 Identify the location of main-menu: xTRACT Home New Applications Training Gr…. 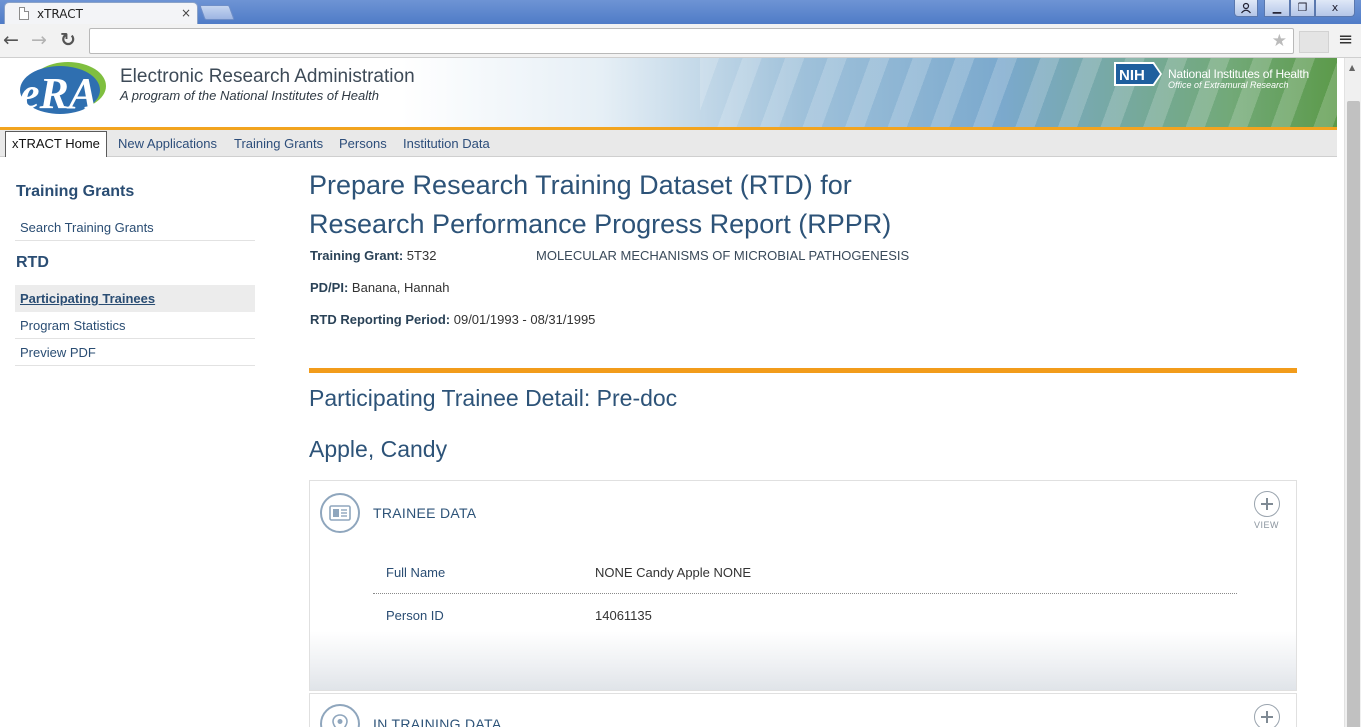
(668, 143).